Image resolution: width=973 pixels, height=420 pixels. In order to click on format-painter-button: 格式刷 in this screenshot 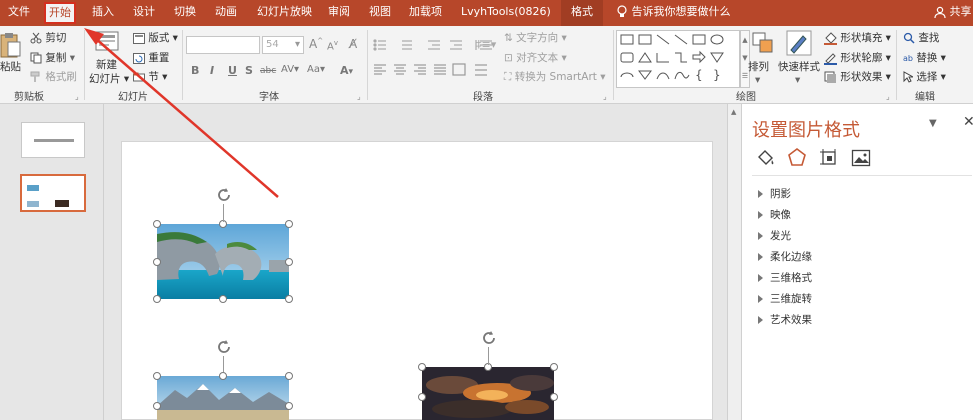, I will do `click(53, 77)`.